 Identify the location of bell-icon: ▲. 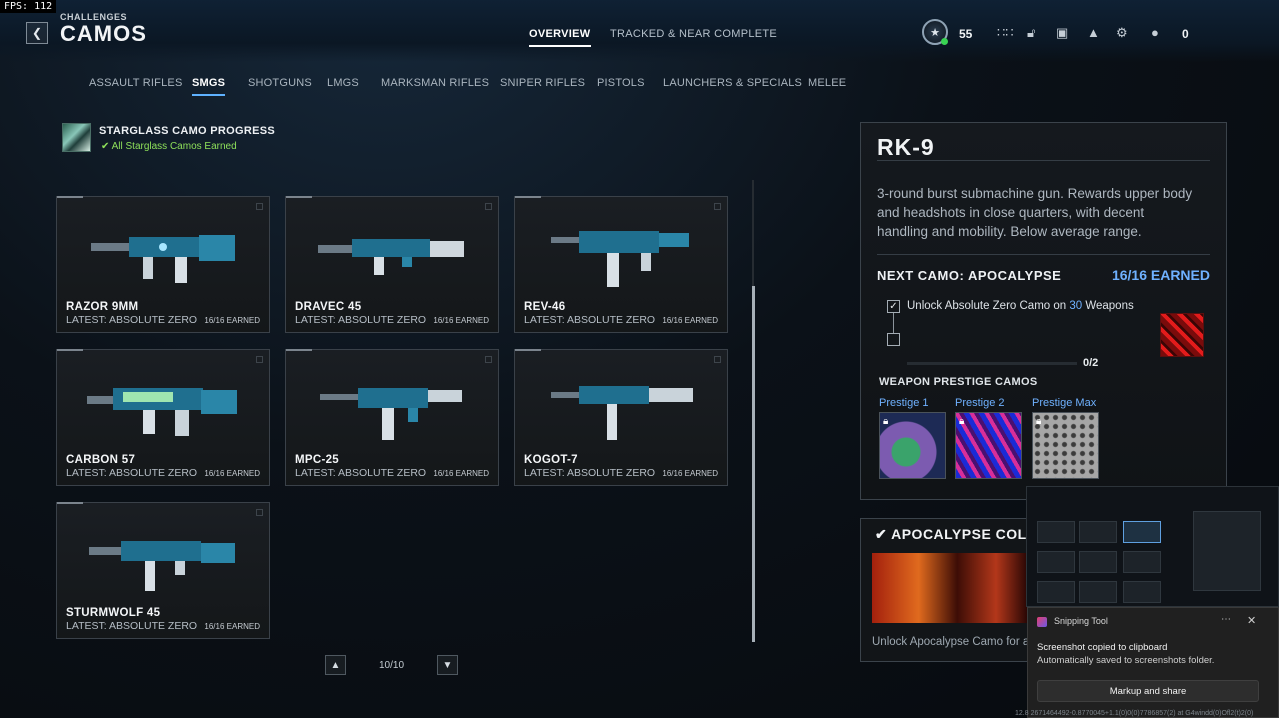
(1093, 32).